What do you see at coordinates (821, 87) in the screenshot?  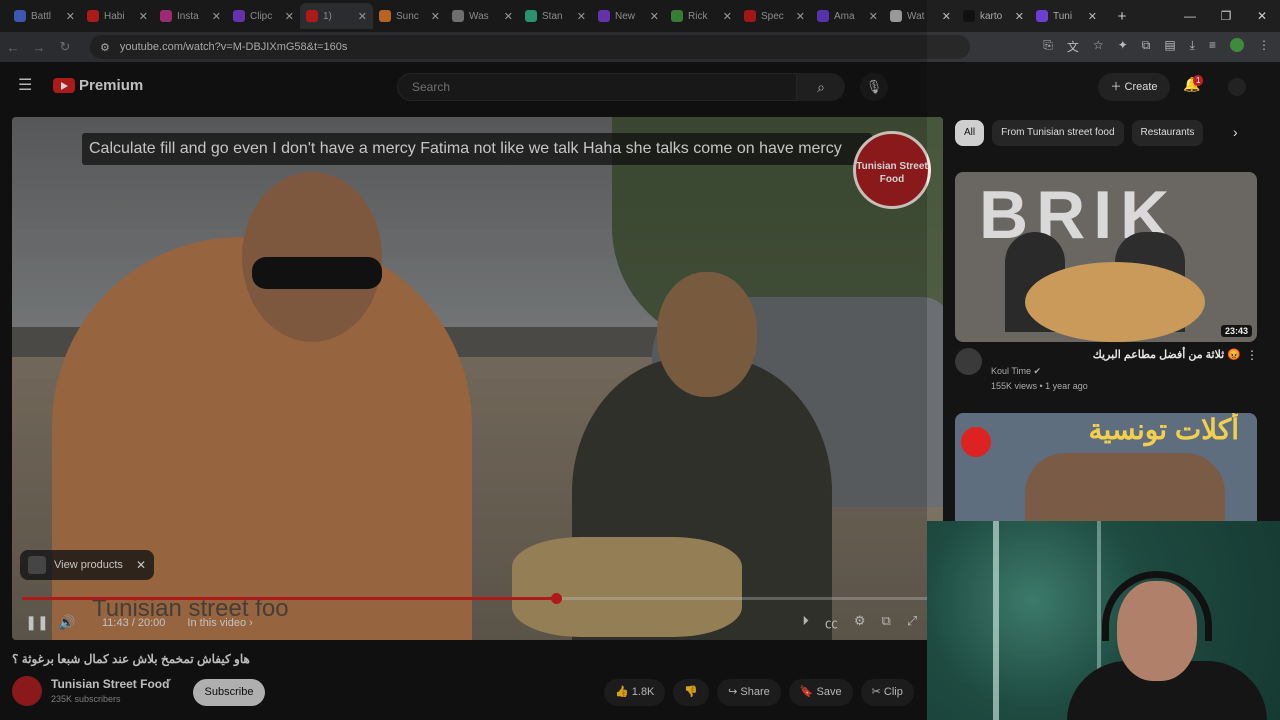 I see `search-icon: ⌕` at bounding box center [821, 87].